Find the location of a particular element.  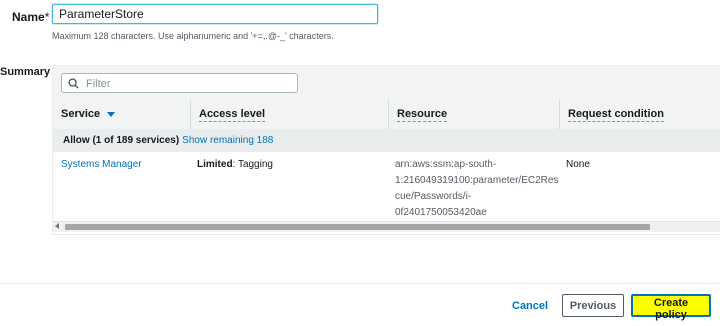

filter-bar is located at coordinates (386, 83).